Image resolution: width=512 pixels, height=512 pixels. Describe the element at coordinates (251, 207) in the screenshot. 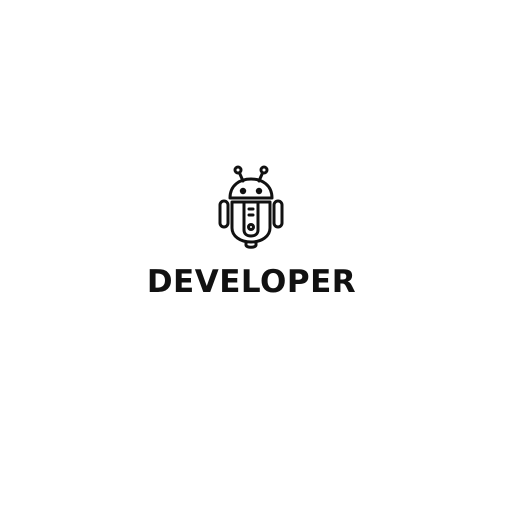

I see `robot-icon` at that location.